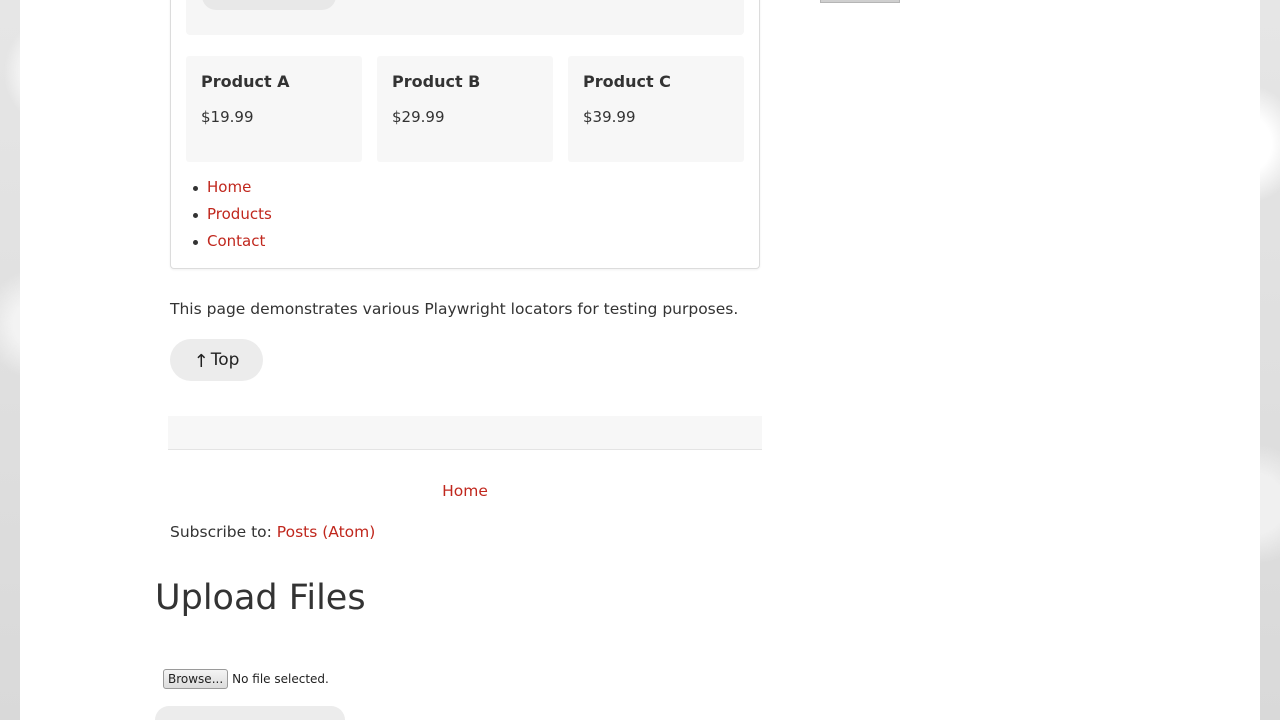 The width and height of the screenshot is (1280, 720). I want to click on subscribe-label: Subscribe to:, so click(223, 532).